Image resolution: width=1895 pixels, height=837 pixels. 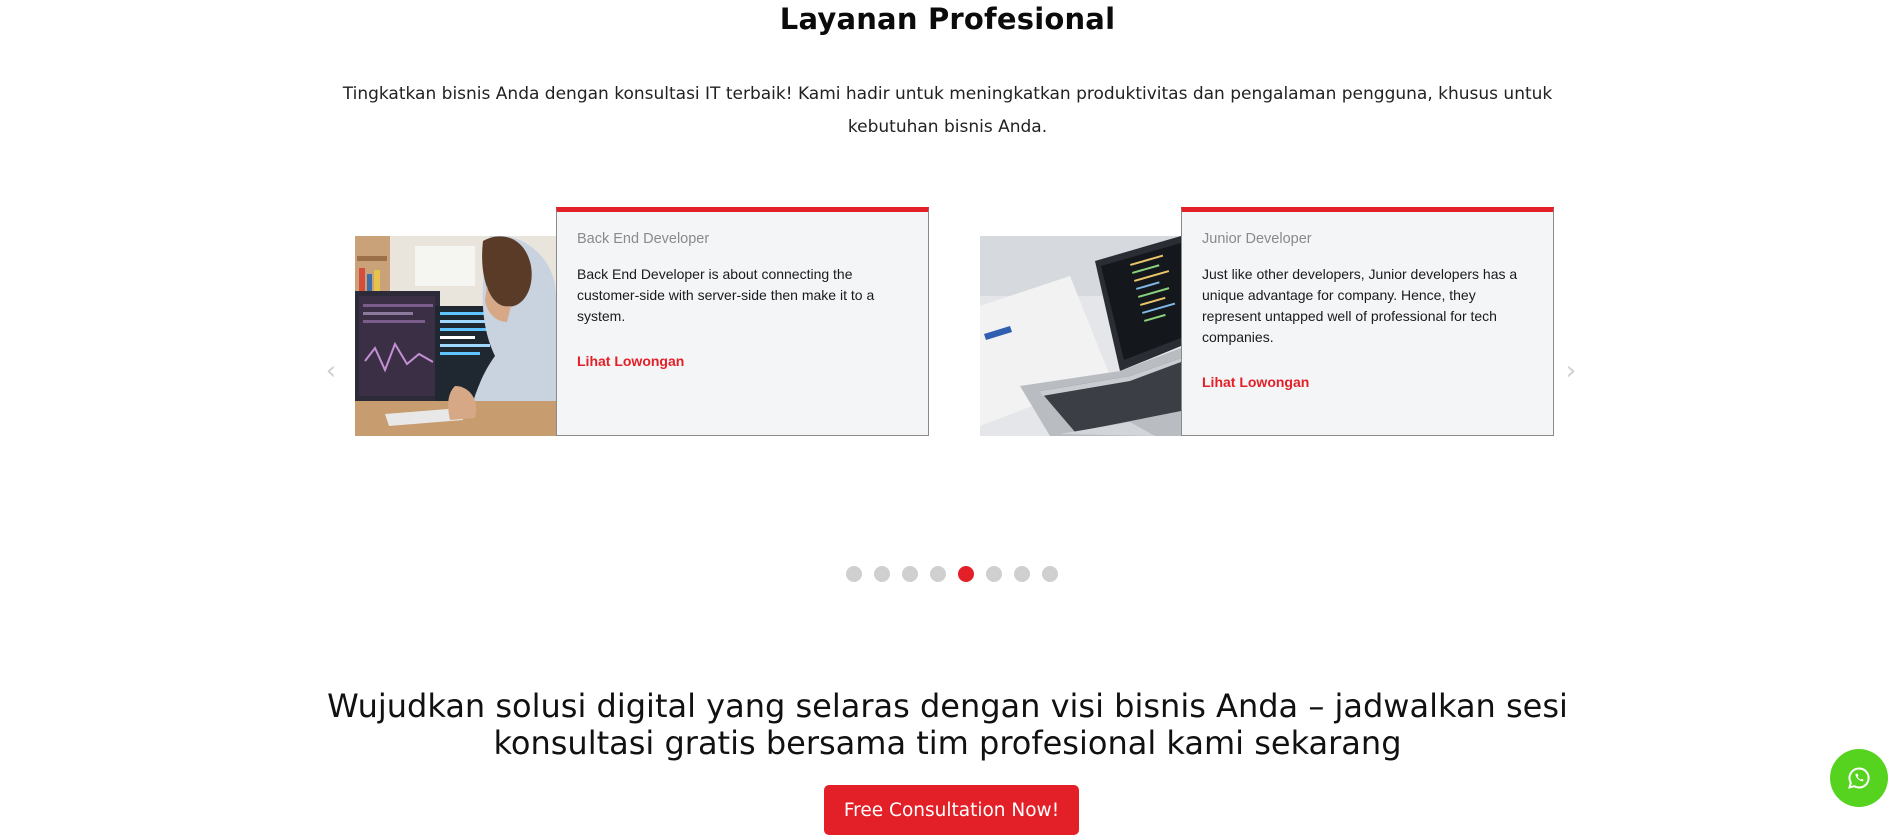 I want to click on whatsapp-button, so click(x=1859, y=778).